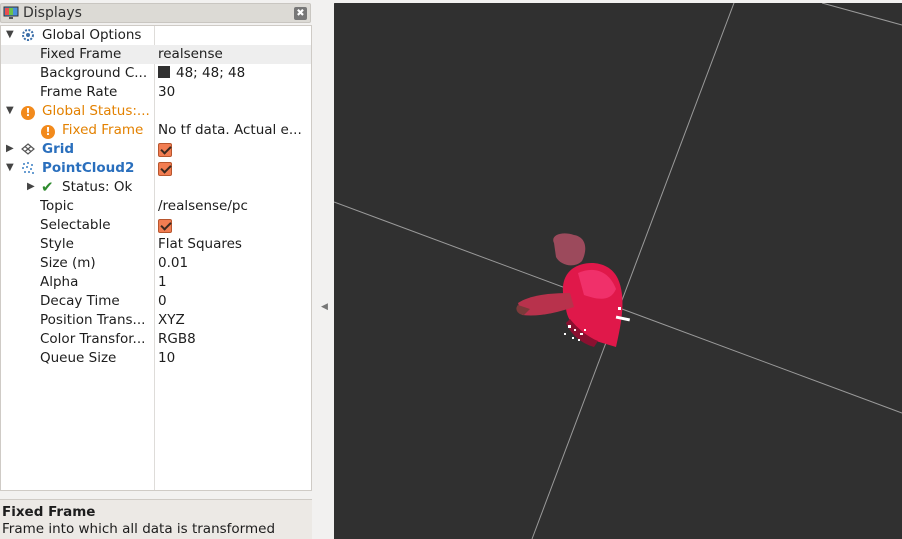 The width and height of the screenshot is (902, 539). I want to click on tree-row-property: Alpha 1, so click(156, 282).